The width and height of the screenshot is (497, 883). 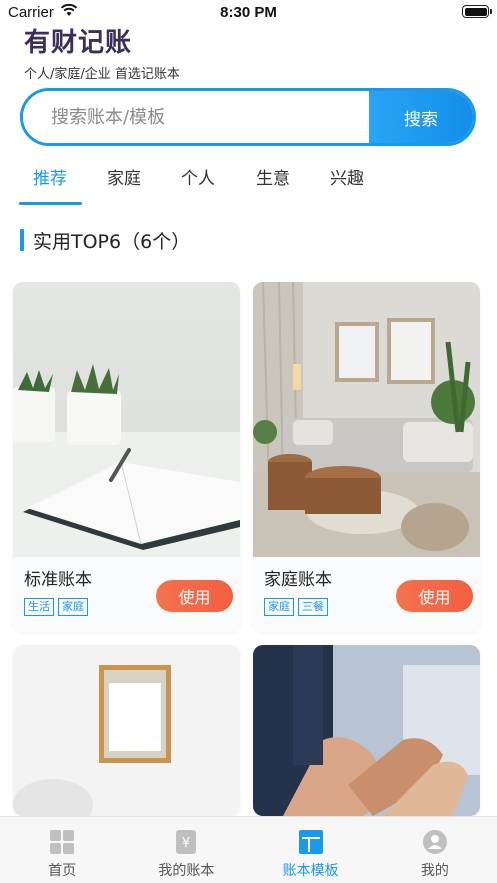 I want to click on tab-bar-label: 账本模板, so click(x=310, y=871).